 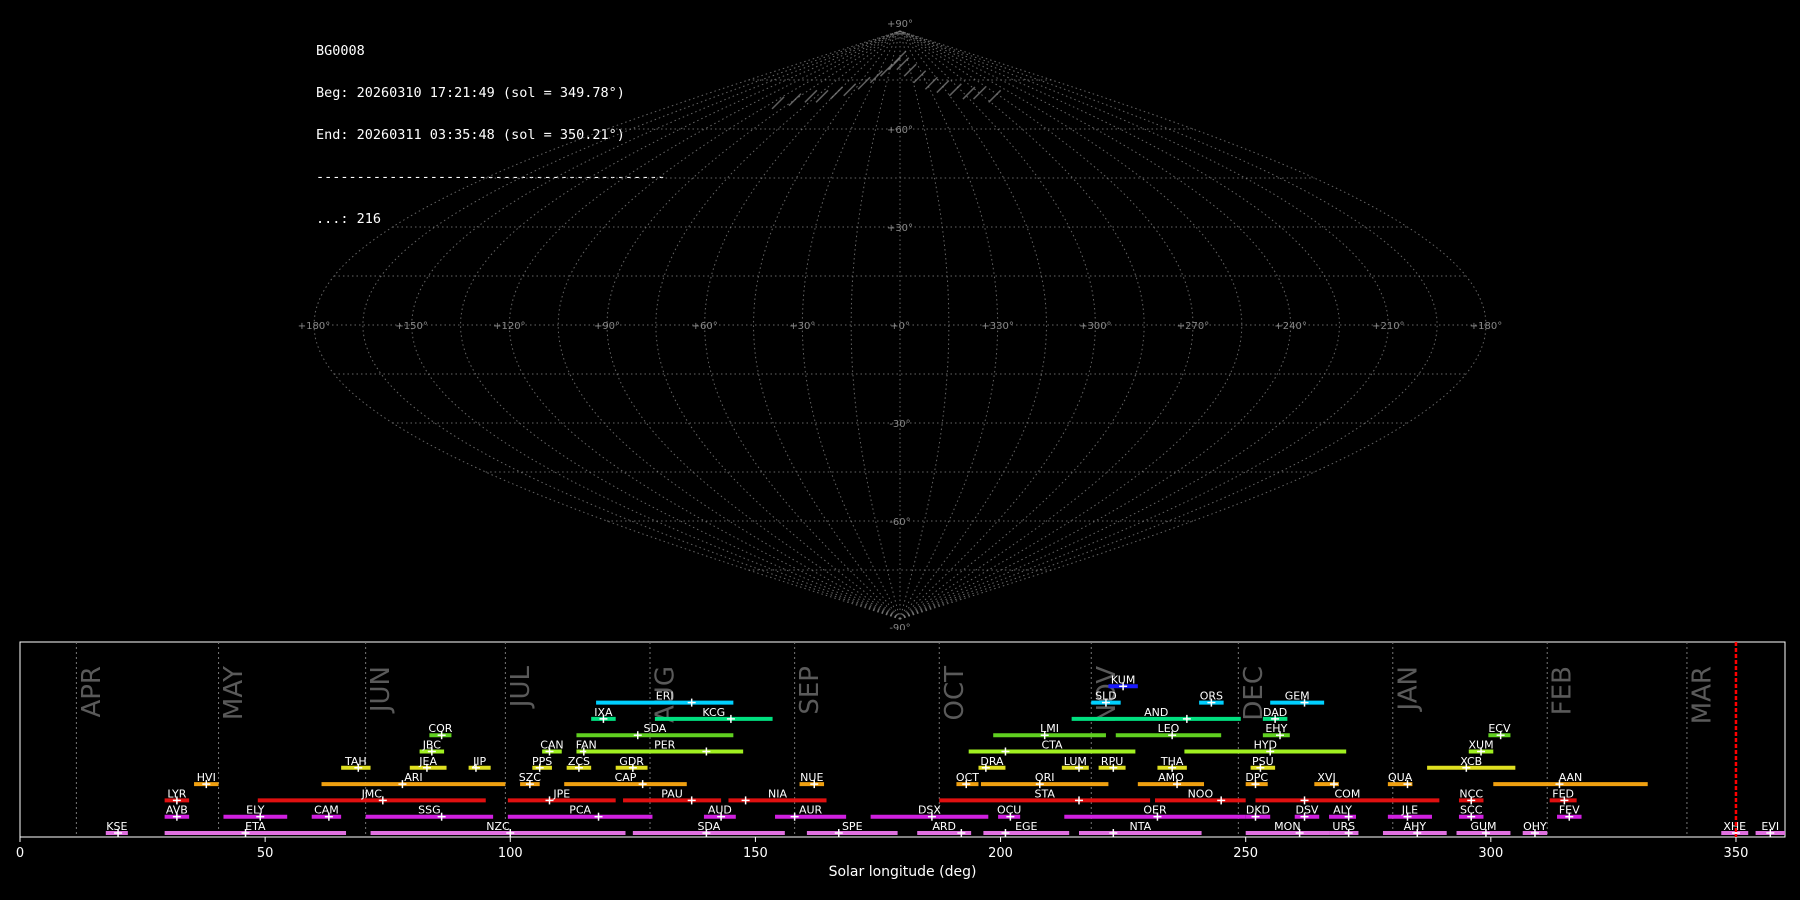 I want to click on lon-tick-label: +90°, so click(x=607, y=326).